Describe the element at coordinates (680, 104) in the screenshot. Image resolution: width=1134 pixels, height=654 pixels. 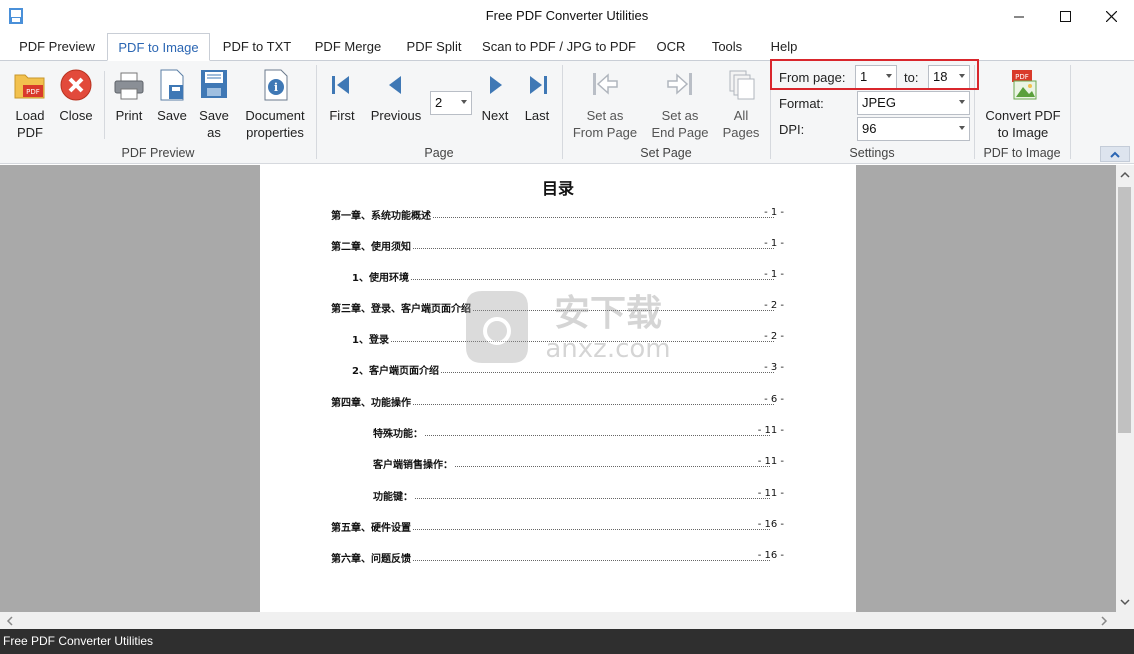
I see `set-as-end-page-button: Set as End Page` at that location.